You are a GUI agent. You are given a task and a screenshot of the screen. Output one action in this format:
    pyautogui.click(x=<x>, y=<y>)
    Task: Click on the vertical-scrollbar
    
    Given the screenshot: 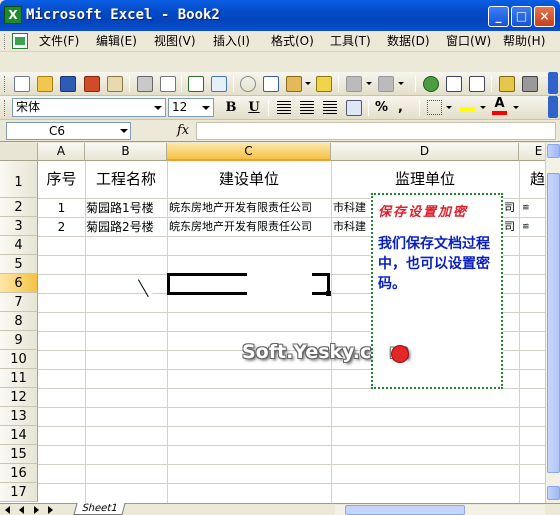 What is the action you would take?
    pyautogui.click(x=552, y=323)
    